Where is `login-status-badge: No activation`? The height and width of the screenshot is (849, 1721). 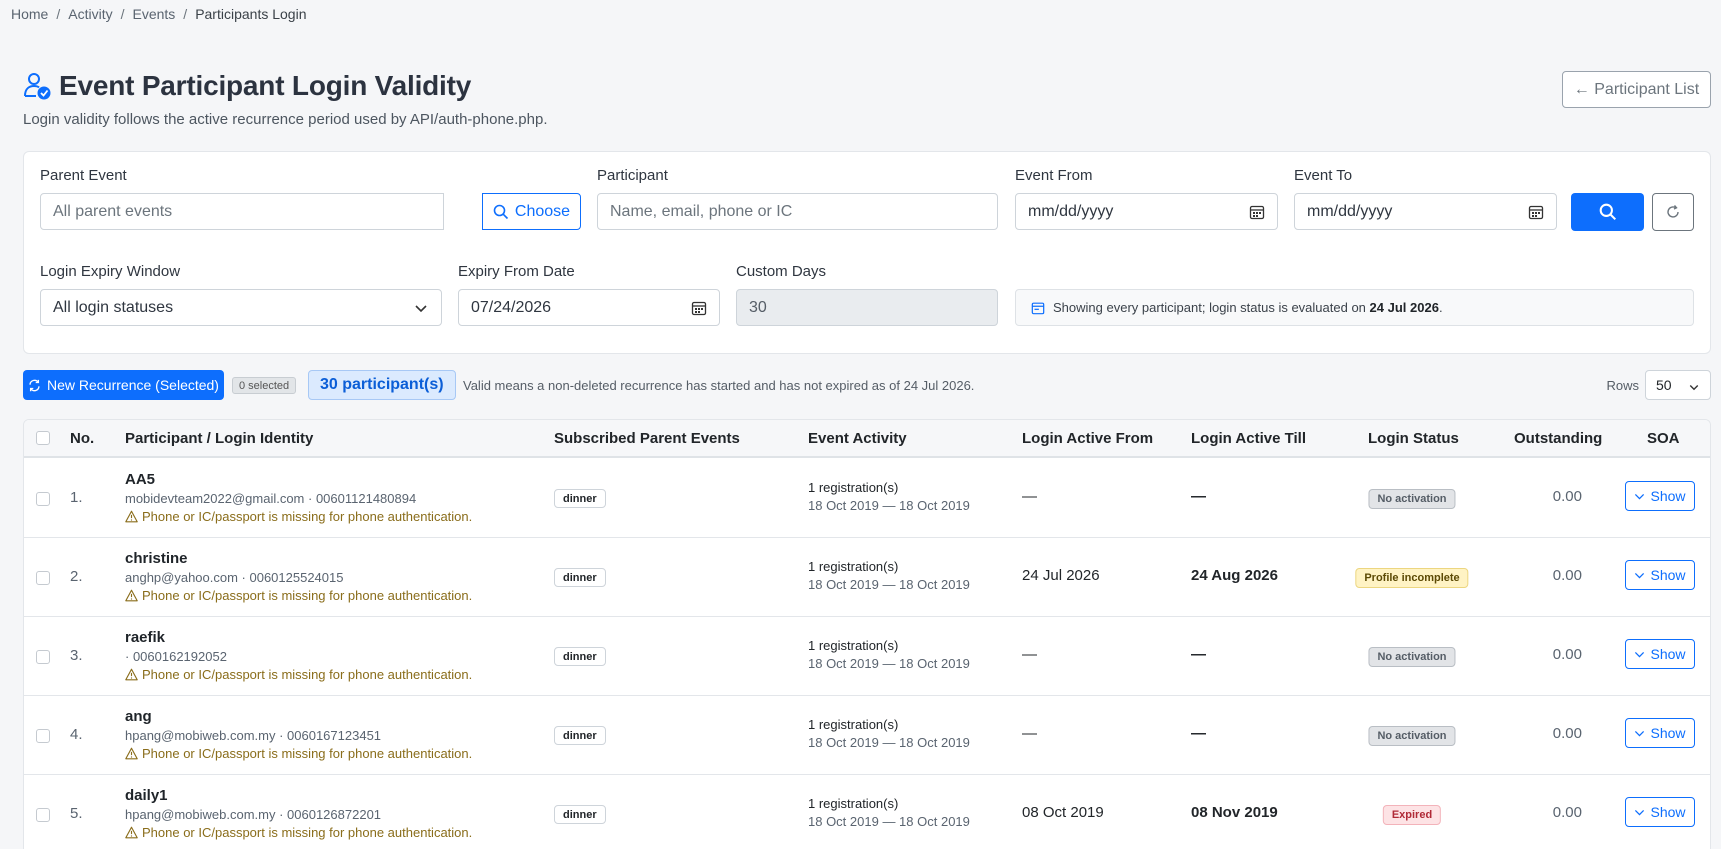 login-status-badge: No activation is located at coordinates (1412, 657).